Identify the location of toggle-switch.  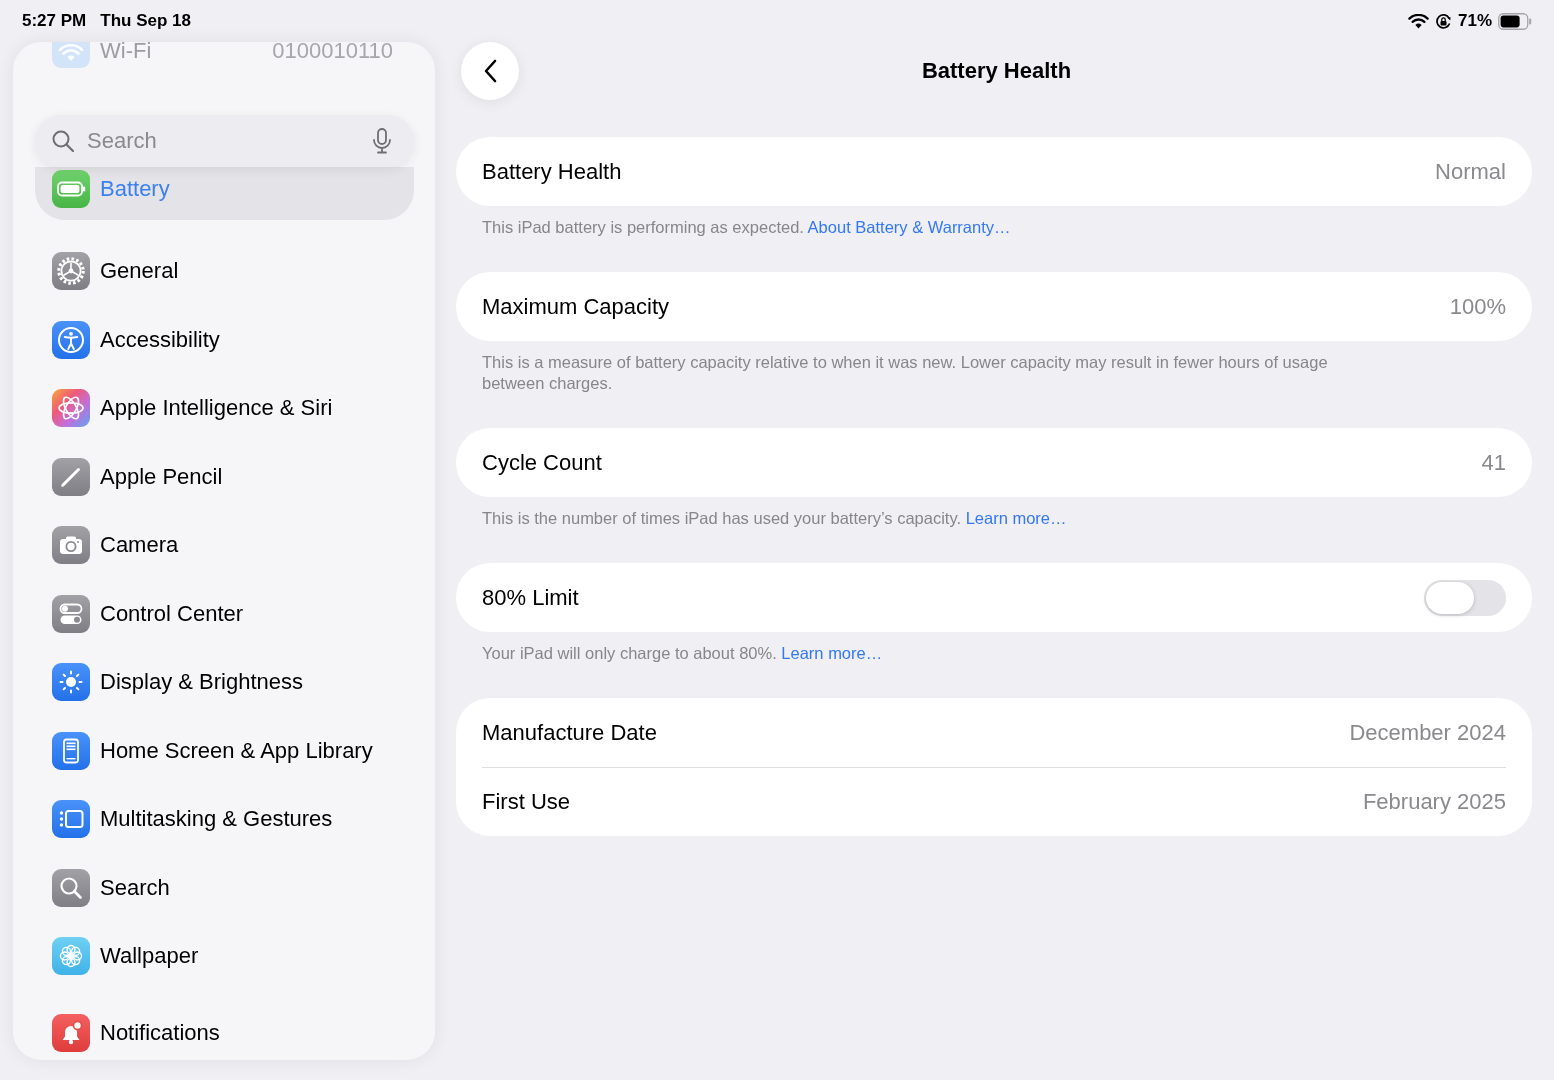
(1465, 597).